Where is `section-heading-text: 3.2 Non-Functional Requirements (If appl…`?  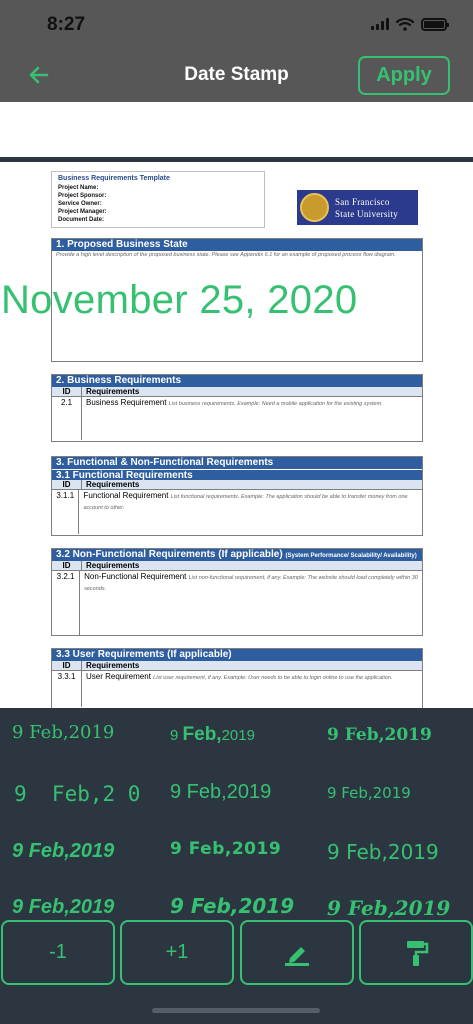 section-heading-text: 3.2 Non-Functional Requirements (If appl… is located at coordinates (169, 554).